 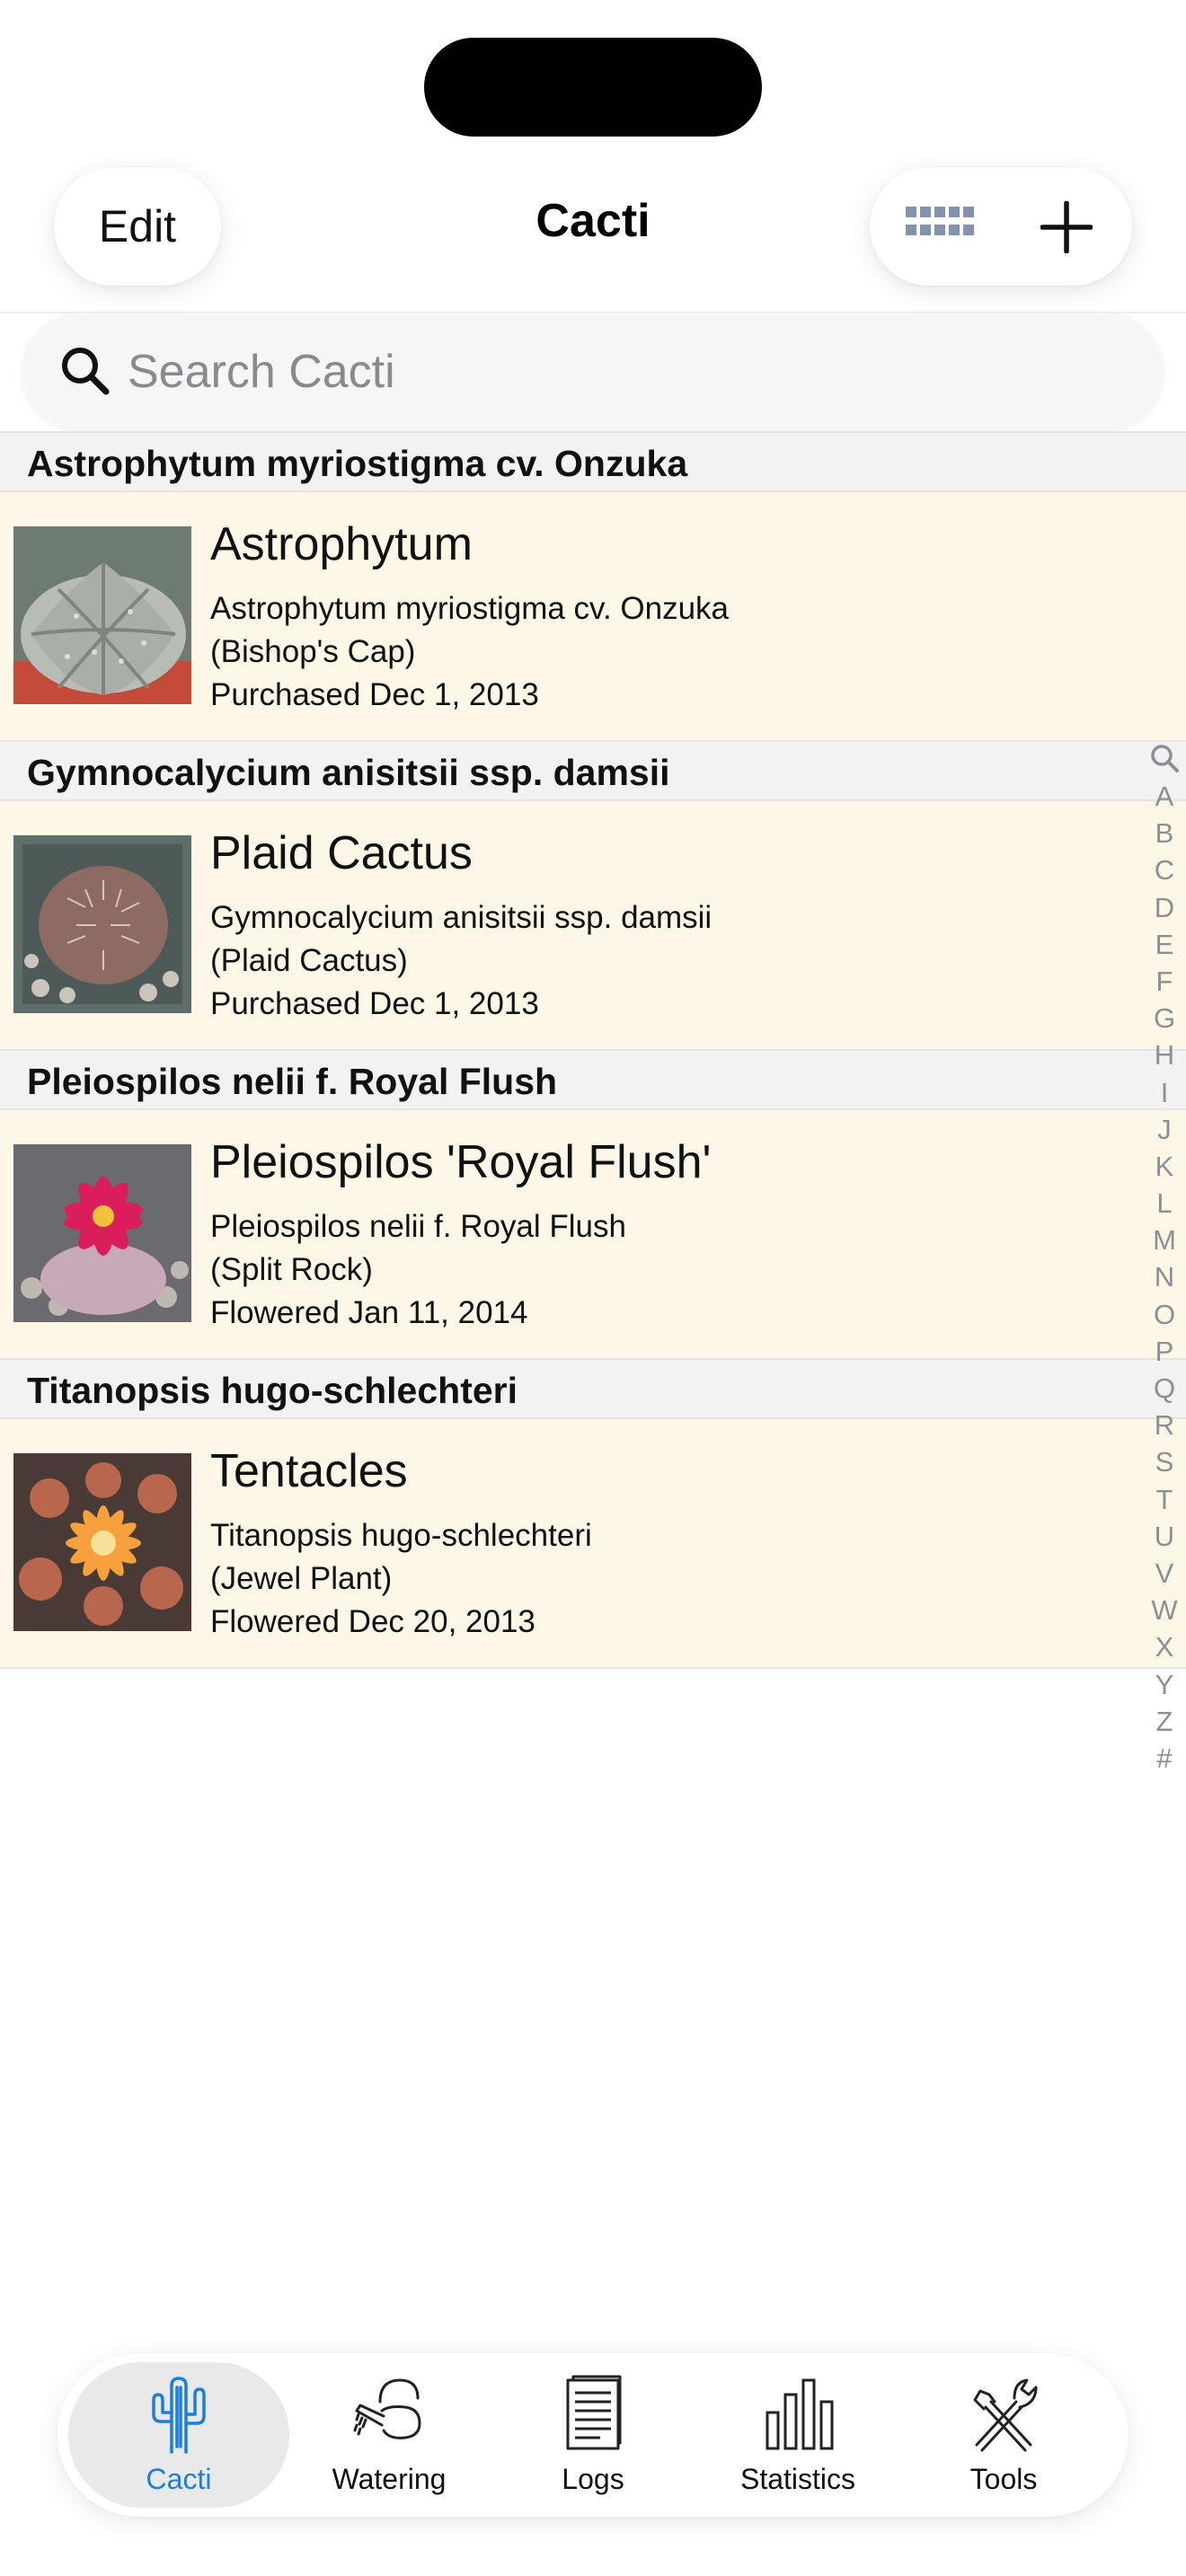 What do you see at coordinates (593, 1079) in the screenshot?
I see `section-header: Pleiospilos nelii f. Royal Flush` at bounding box center [593, 1079].